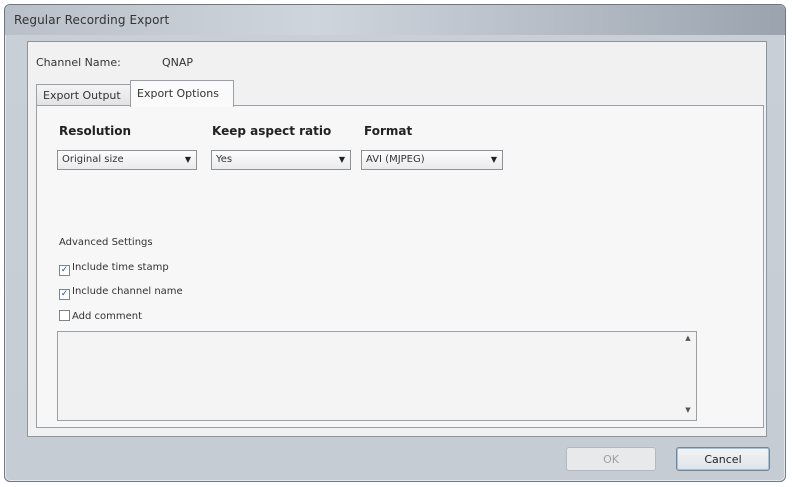 The height and width of the screenshot is (487, 792). I want to click on aspect-ratio-select: Yes ▼, so click(281, 160).